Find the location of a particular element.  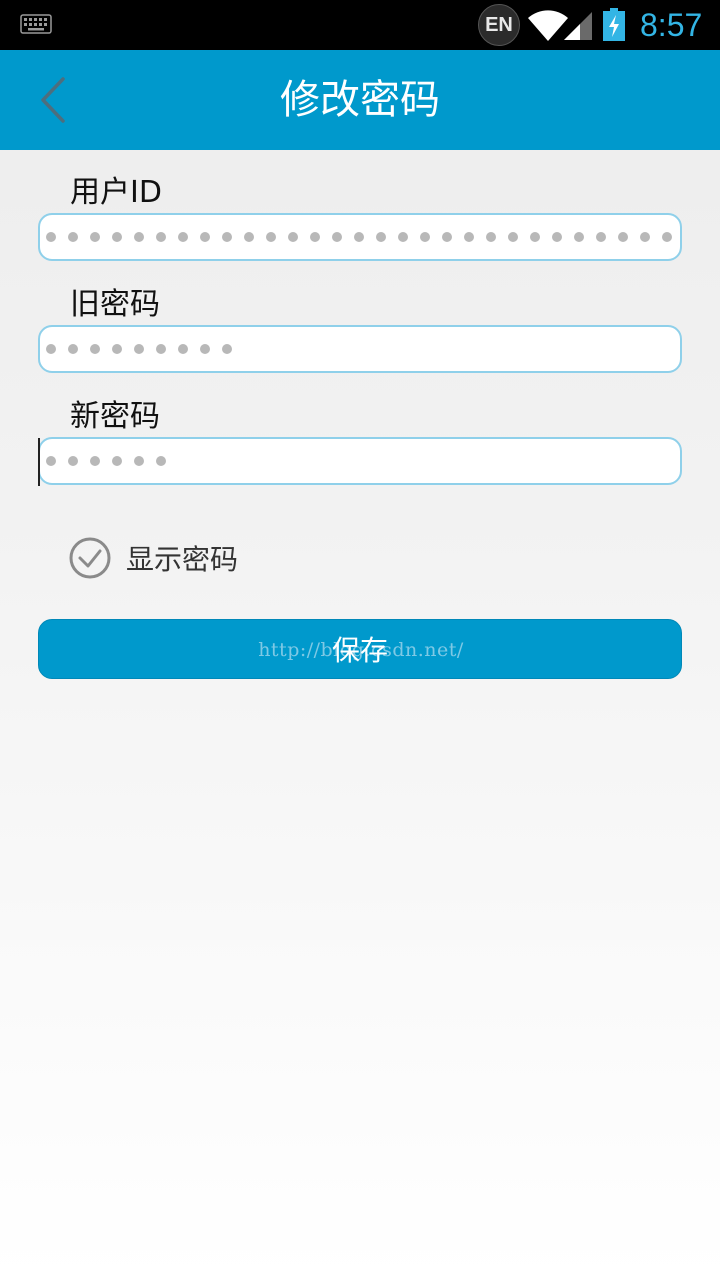

ime-badge: EN is located at coordinates (499, 25).